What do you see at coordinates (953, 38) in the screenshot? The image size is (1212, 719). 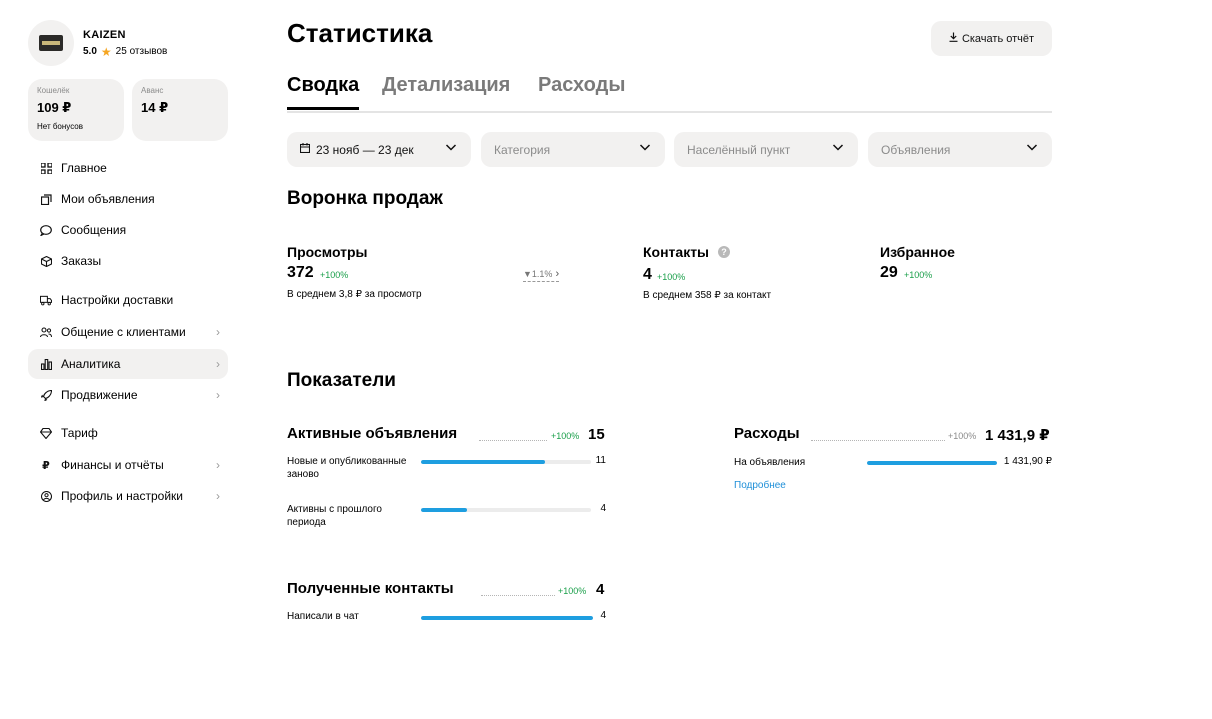 I see `download-icon` at bounding box center [953, 38].